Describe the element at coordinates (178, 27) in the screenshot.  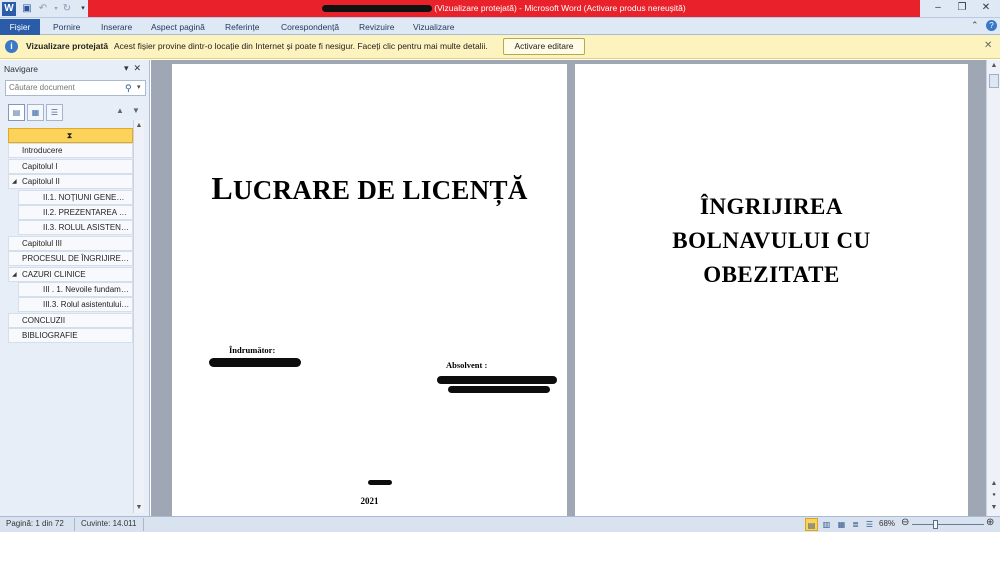
I see `tab-page-layout: Aspect pagină` at that location.